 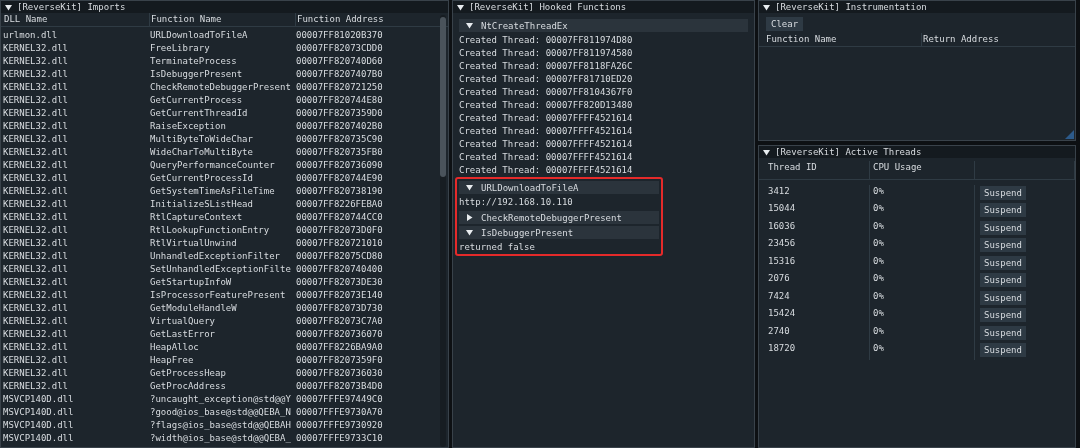 What do you see at coordinates (546, 92) in the screenshot?
I see `log-line: Created Thread: 00007FF8104367F0` at bounding box center [546, 92].